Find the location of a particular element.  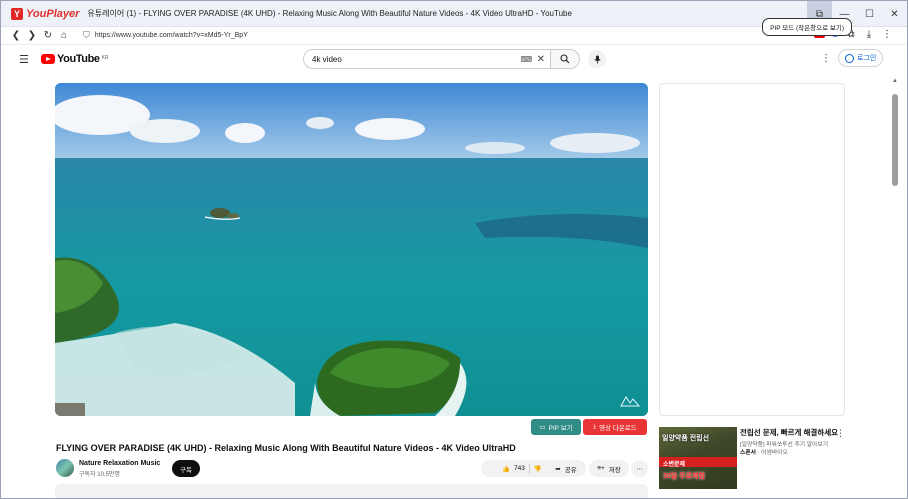

home-icon: ⌂ is located at coordinates (64, 36).